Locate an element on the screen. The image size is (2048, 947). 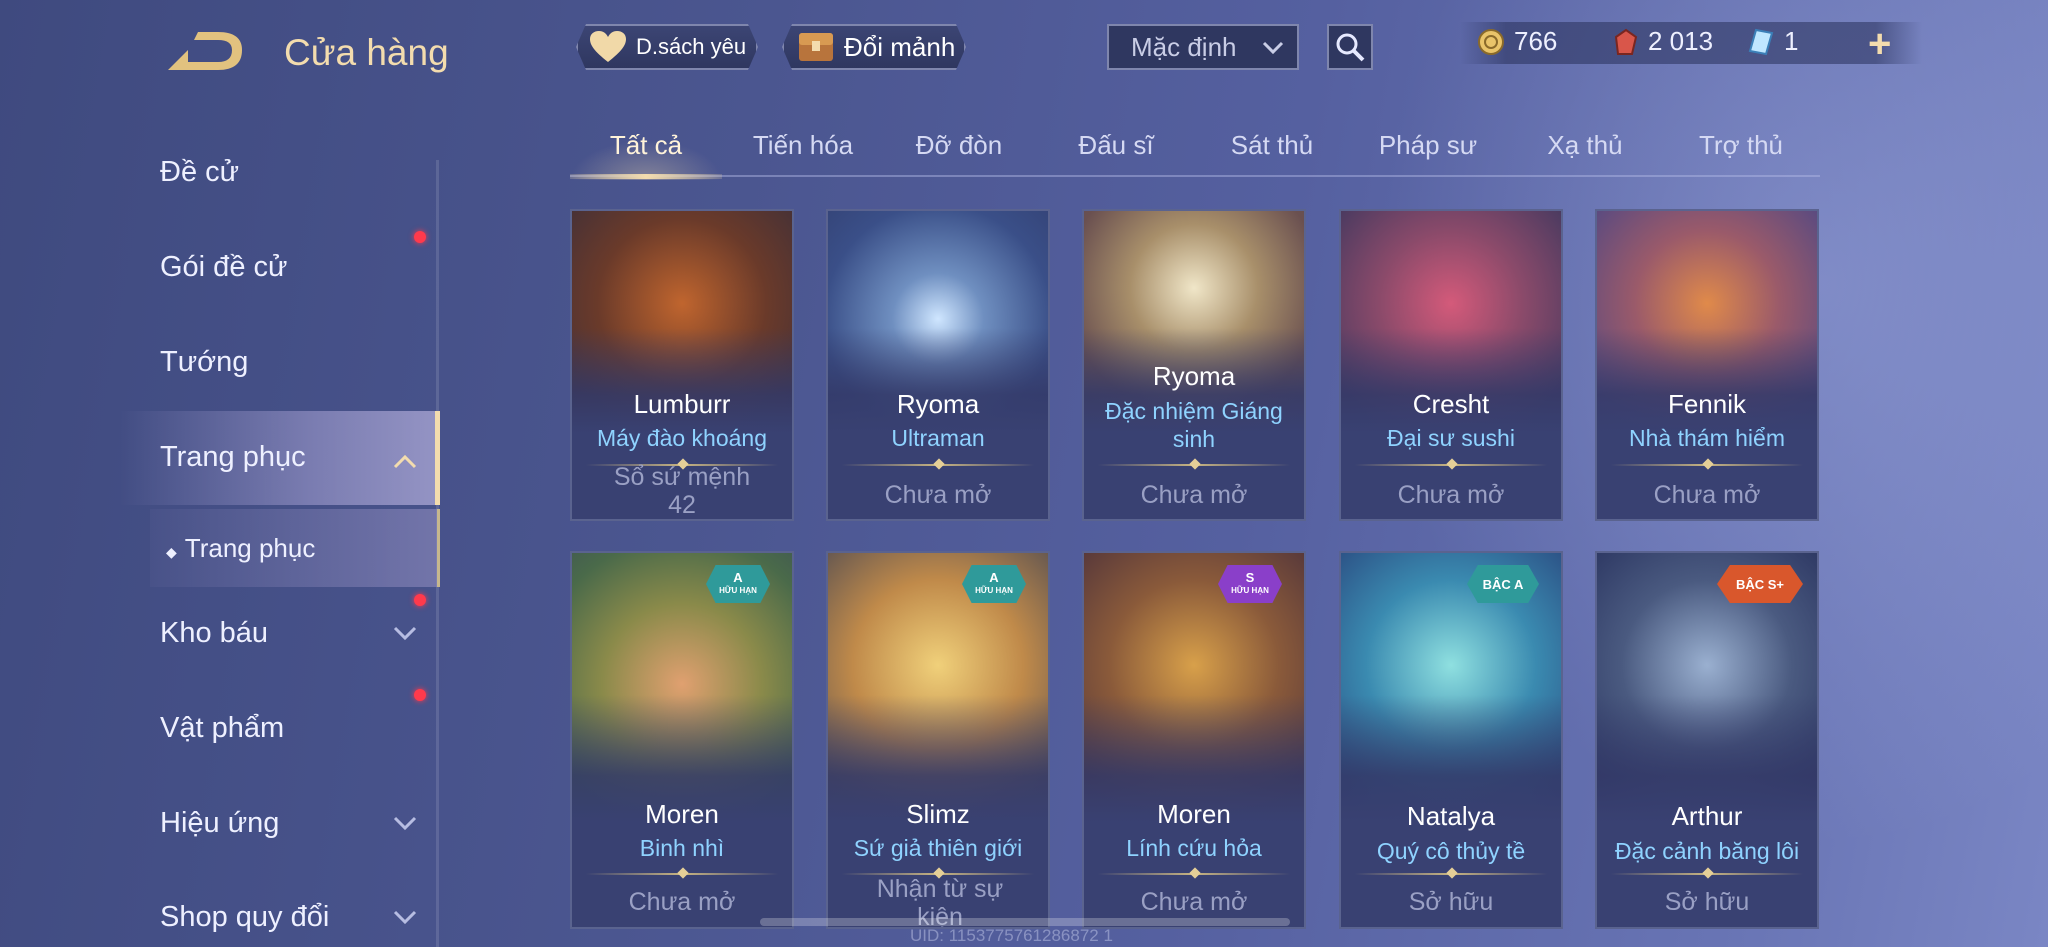
exchange-shards-button: Đổi mảnh is located at coordinates (874, 47).